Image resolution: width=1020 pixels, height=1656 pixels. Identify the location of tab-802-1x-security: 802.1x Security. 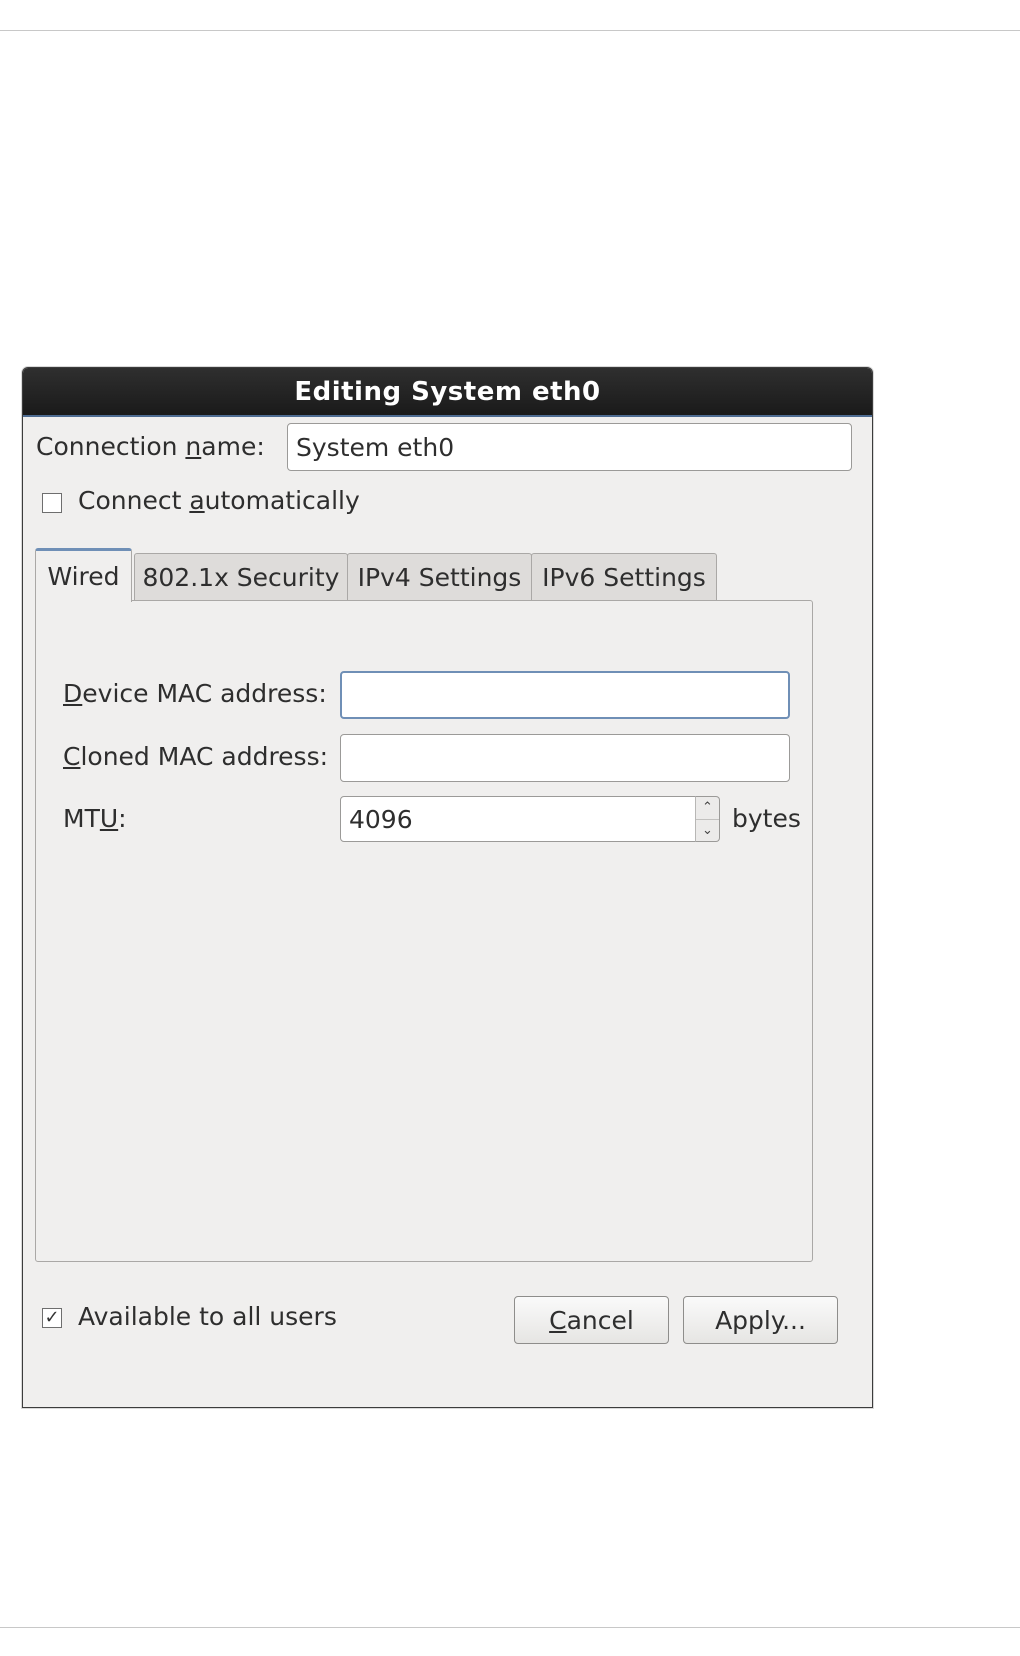
(241, 577).